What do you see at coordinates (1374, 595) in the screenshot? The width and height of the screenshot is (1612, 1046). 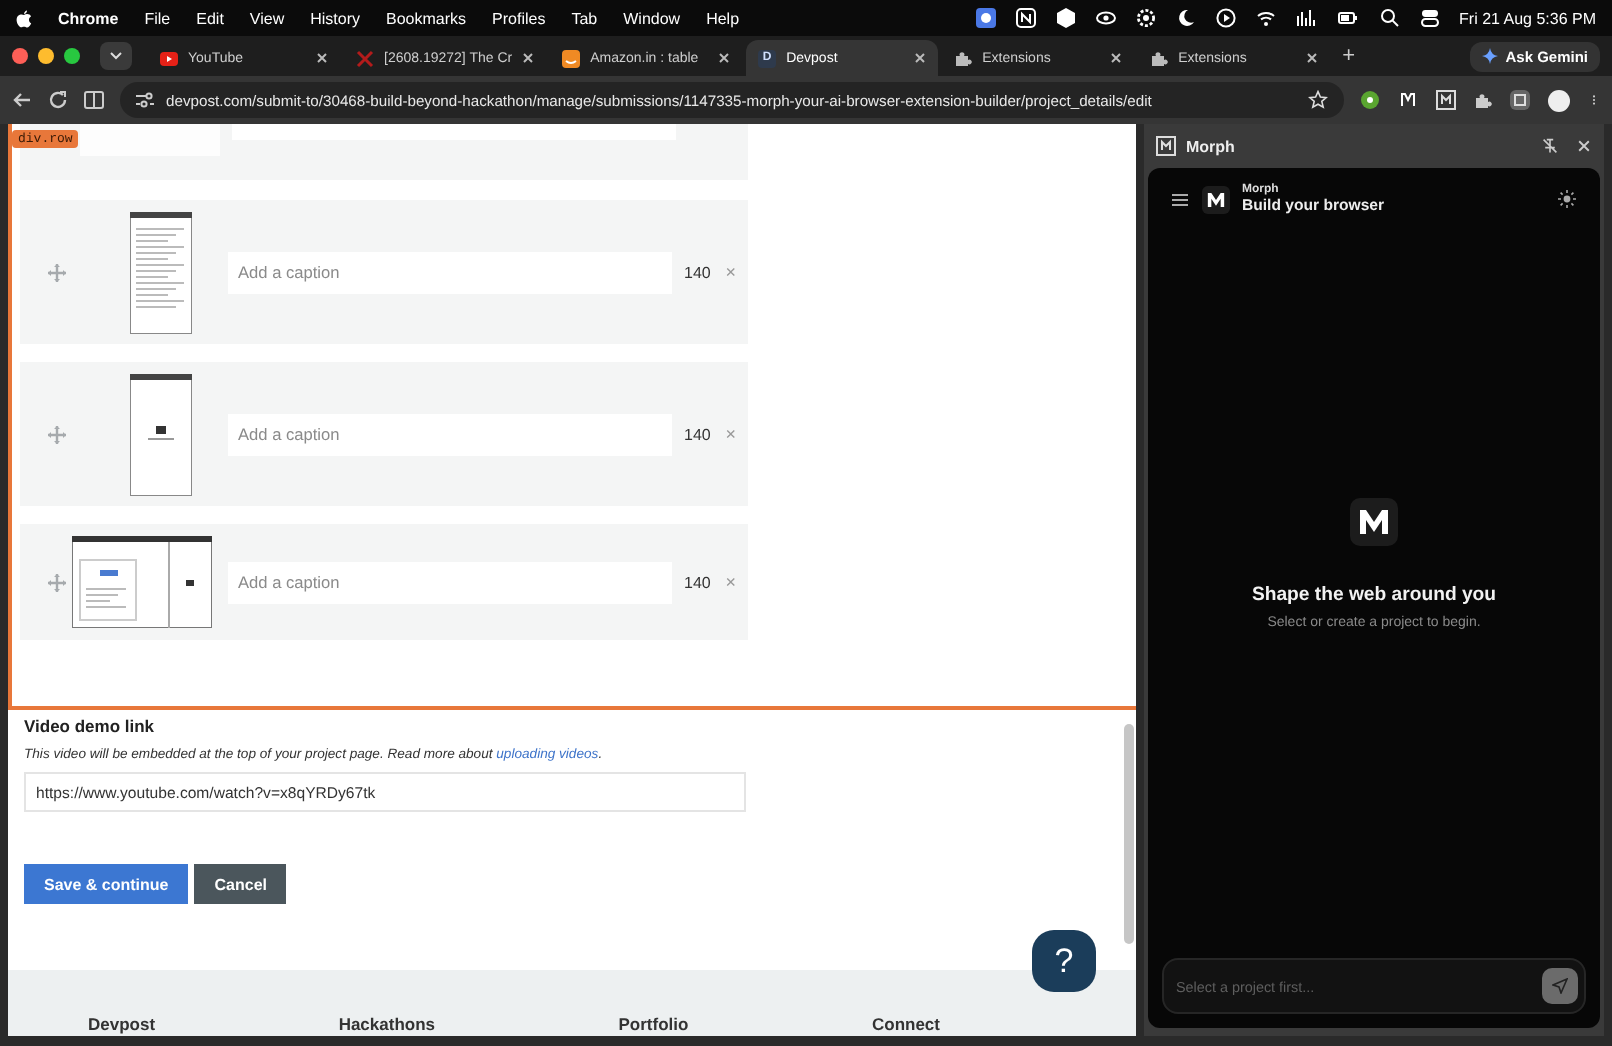 I see `empty-state-heading: Shape the web around you` at bounding box center [1374, 595].